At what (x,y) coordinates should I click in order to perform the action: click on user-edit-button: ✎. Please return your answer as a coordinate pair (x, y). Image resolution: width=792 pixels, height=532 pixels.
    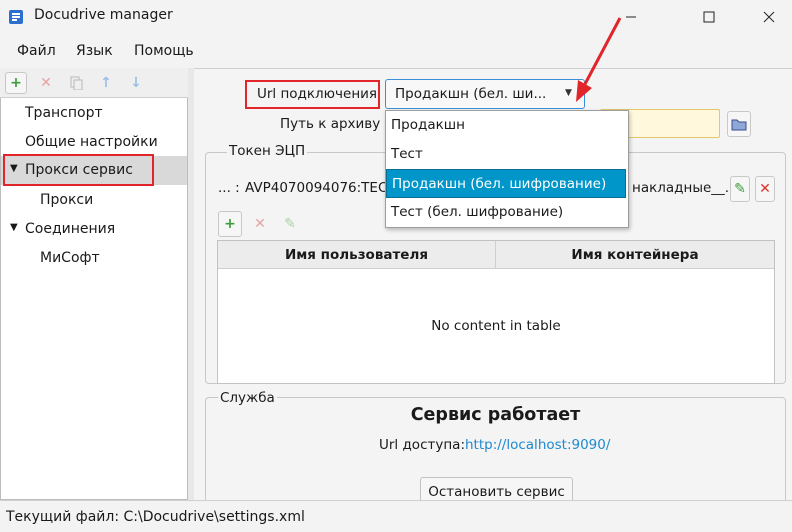
    Looking at the image, I should click on (290, 224).